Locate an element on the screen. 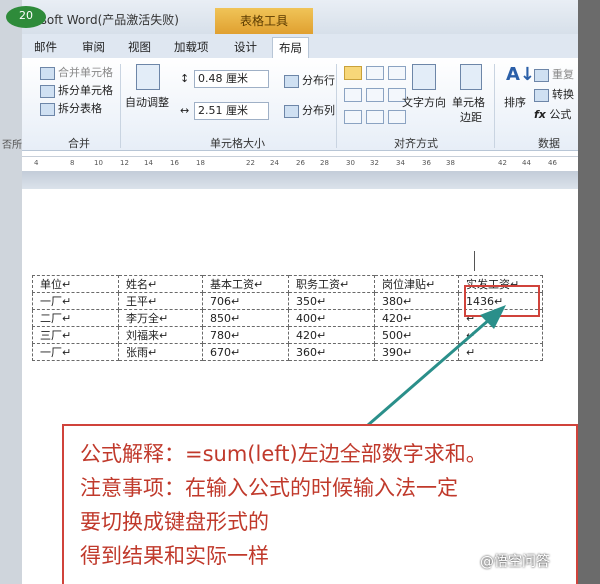  split-cells-label: 拆分单元格 is located at coordinates (85, 90).